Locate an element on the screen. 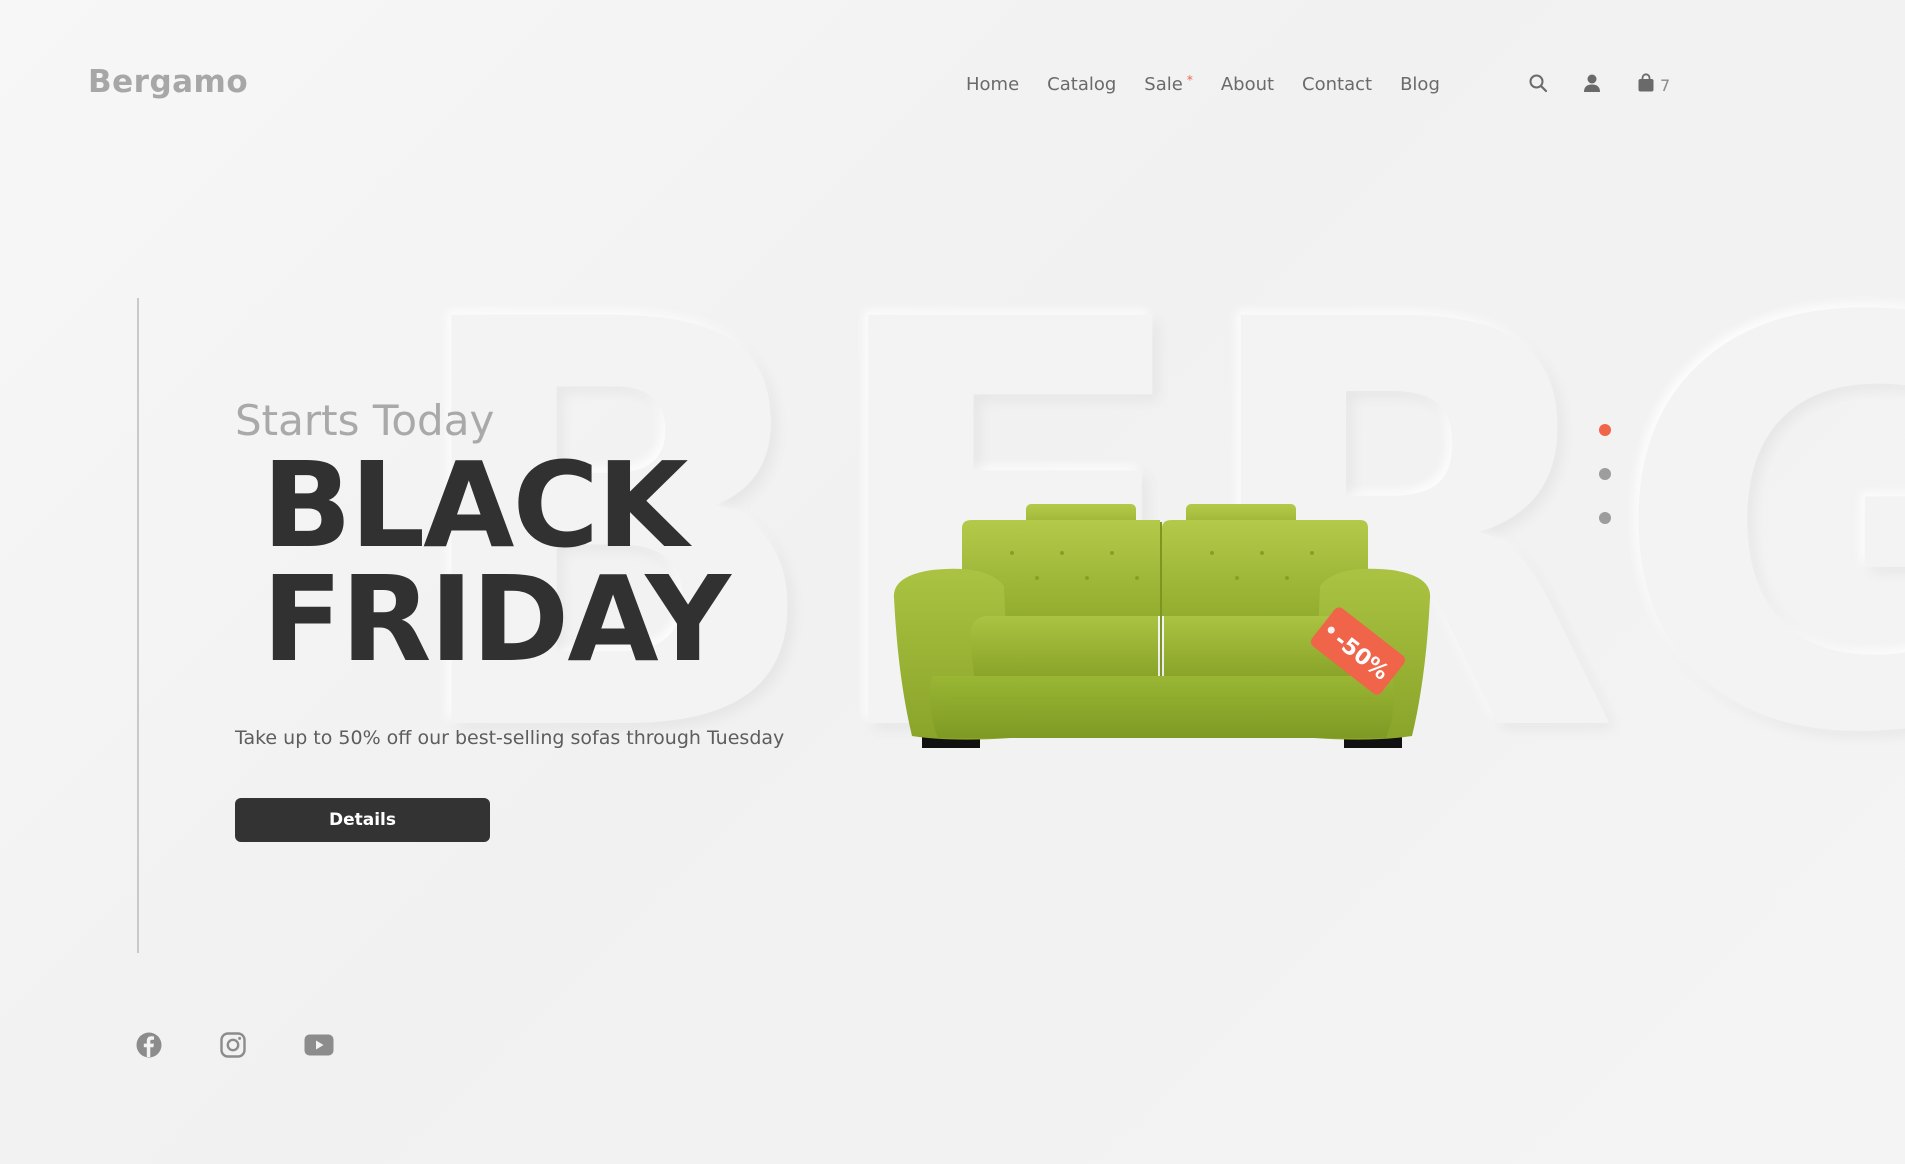  left-divider-line is located at coordinates (138, 625).